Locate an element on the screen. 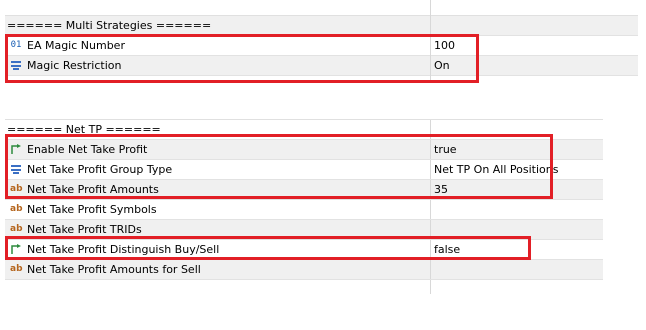 This screenshot has height=330, width=646. param-row-enable-net-take-profit: Enable Net Take Profit true is located at coordinates (304, 150).